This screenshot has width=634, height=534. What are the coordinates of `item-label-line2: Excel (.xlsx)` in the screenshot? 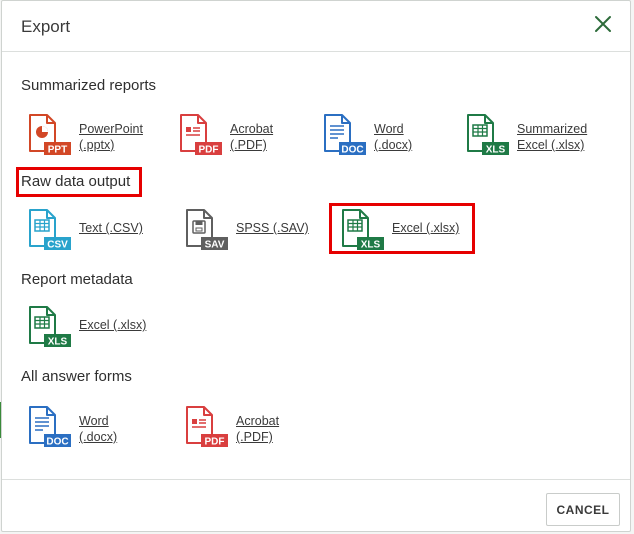 It's located at (551, 145).